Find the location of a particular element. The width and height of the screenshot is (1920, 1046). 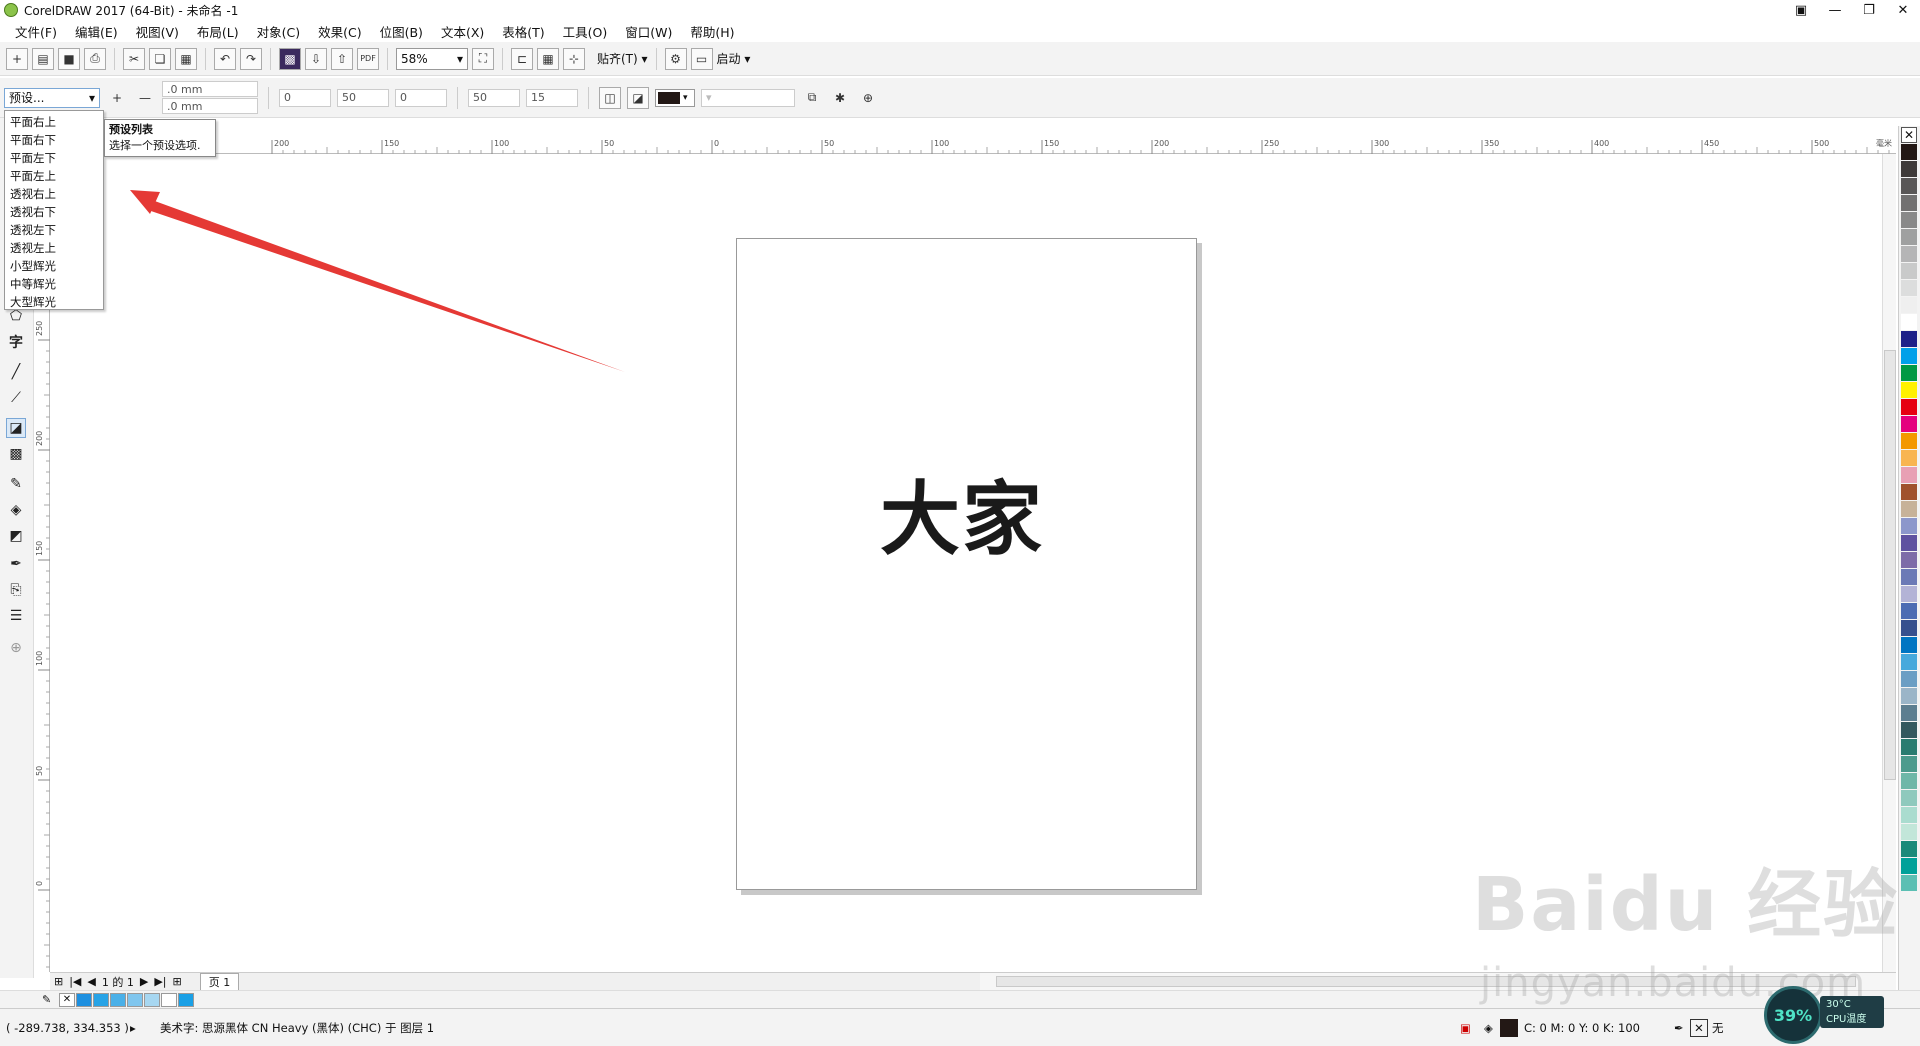

menu-text: 文本(X) is located at coordinates (462, 31).